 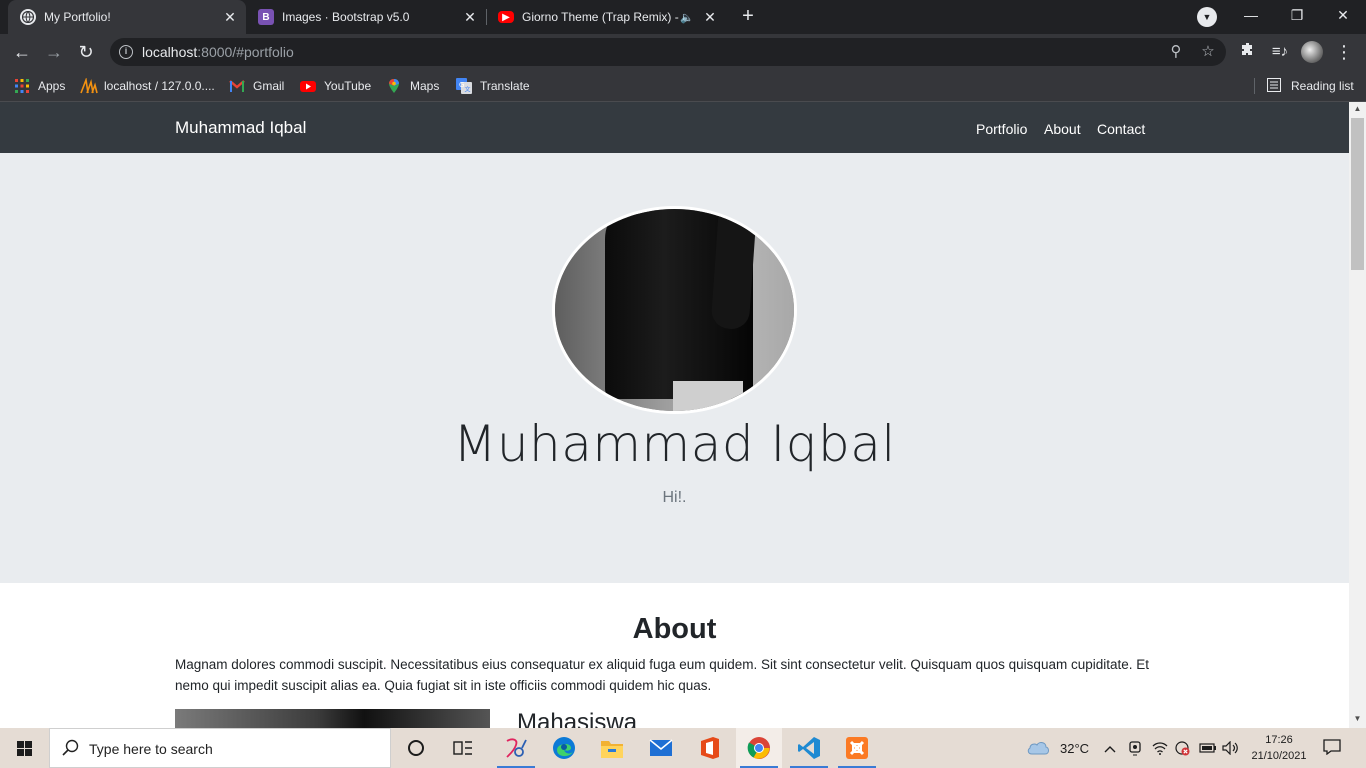 I want to click on start-button, so click(x=24, y=748).